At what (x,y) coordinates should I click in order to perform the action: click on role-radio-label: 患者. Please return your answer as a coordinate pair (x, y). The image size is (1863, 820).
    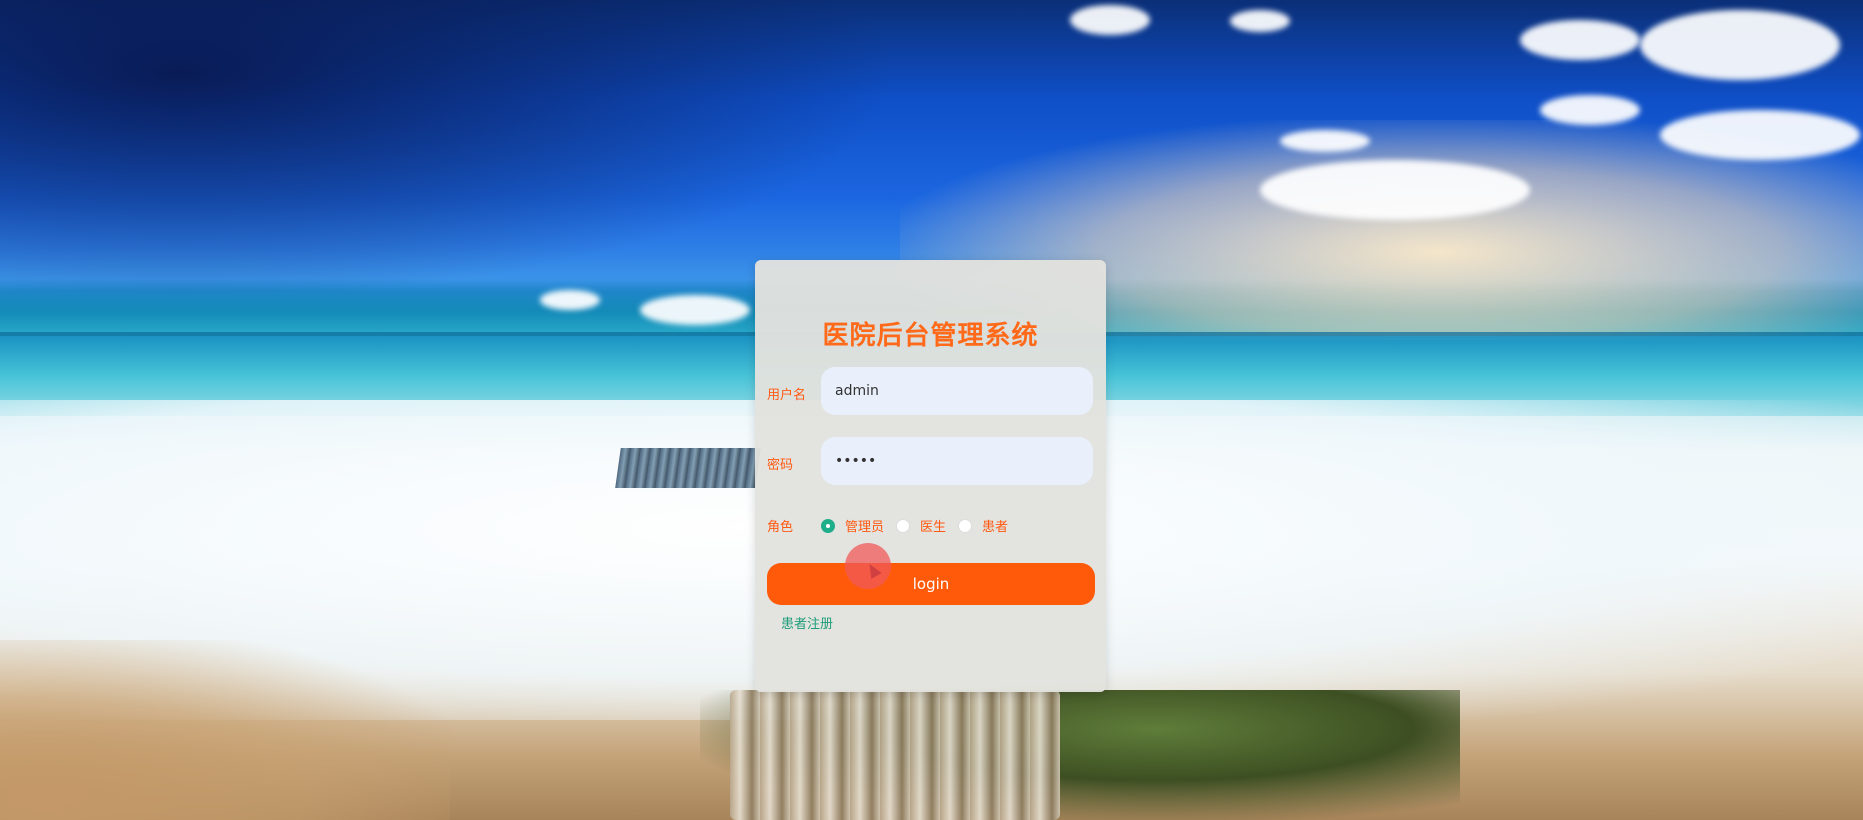
    Looking at the image, I should click on (995, 527).